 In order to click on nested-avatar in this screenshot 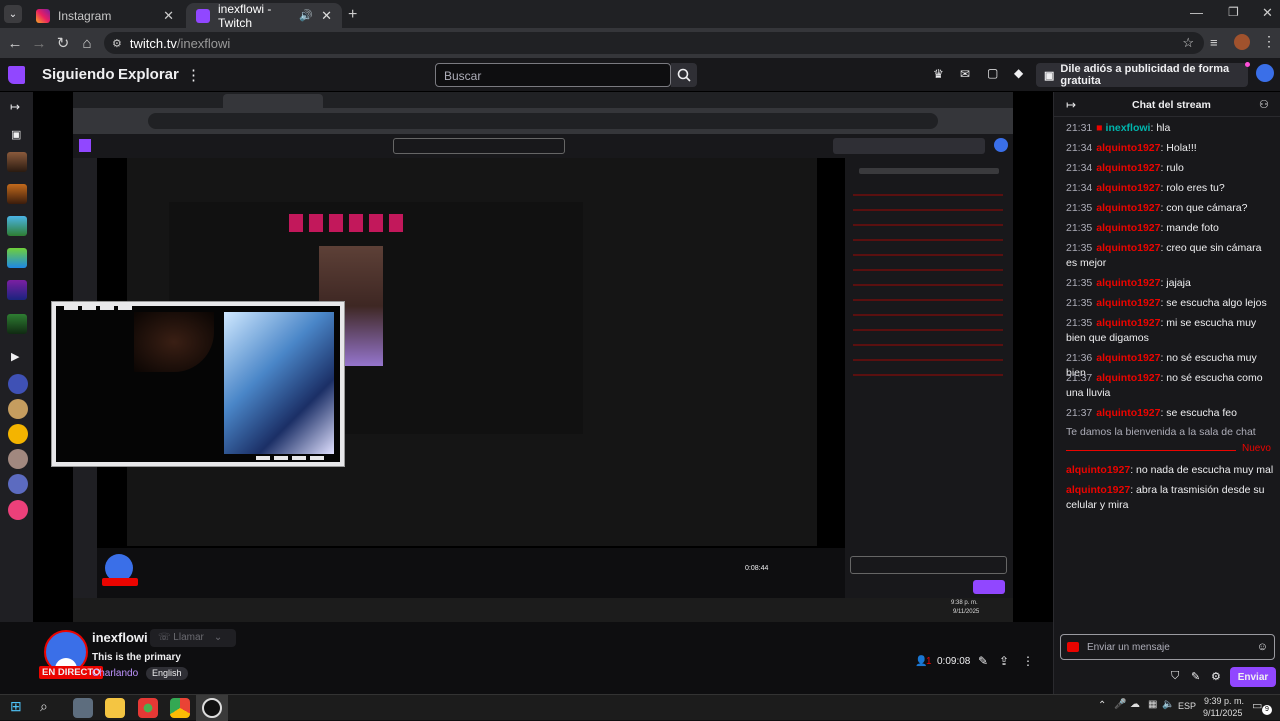, I will do `click(1001, 145)`.